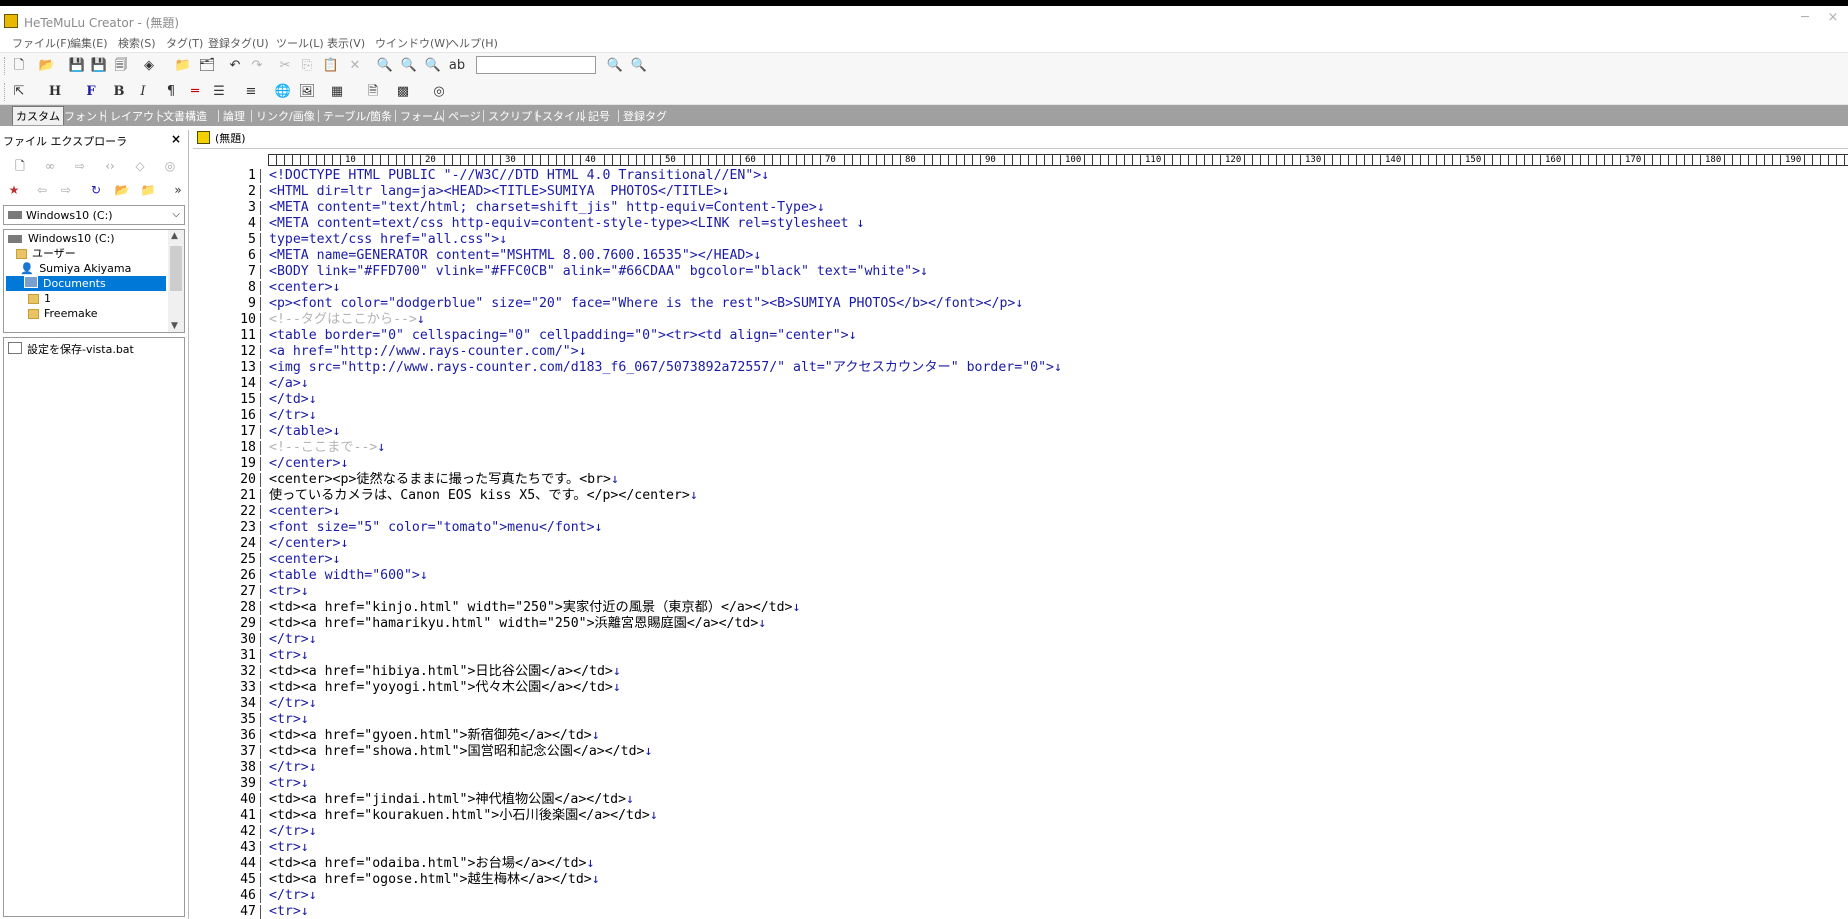  I want to click on back-icon: ⇦, so click(42, 190).